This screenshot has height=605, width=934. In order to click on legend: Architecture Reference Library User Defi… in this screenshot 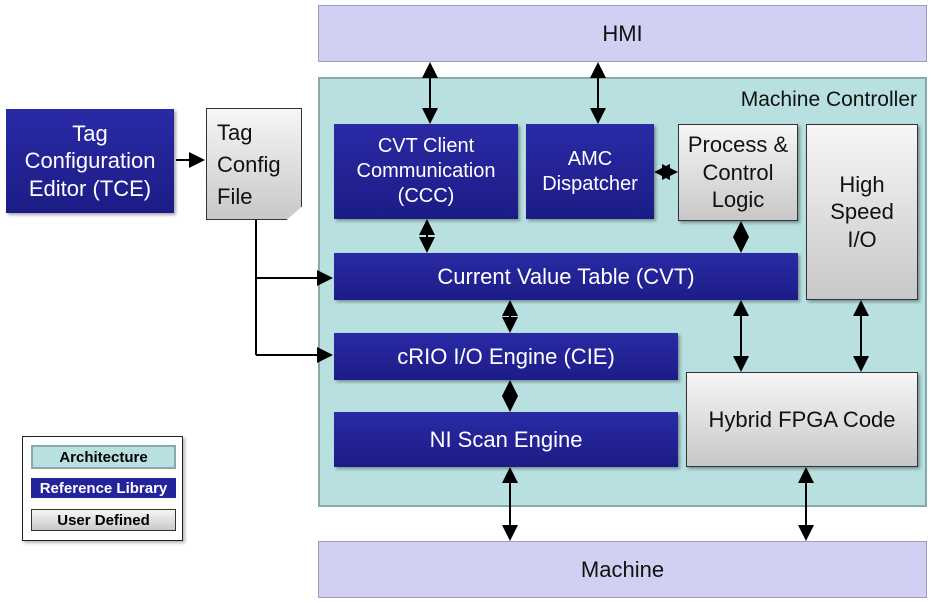, I will do `click(102, 488)`.